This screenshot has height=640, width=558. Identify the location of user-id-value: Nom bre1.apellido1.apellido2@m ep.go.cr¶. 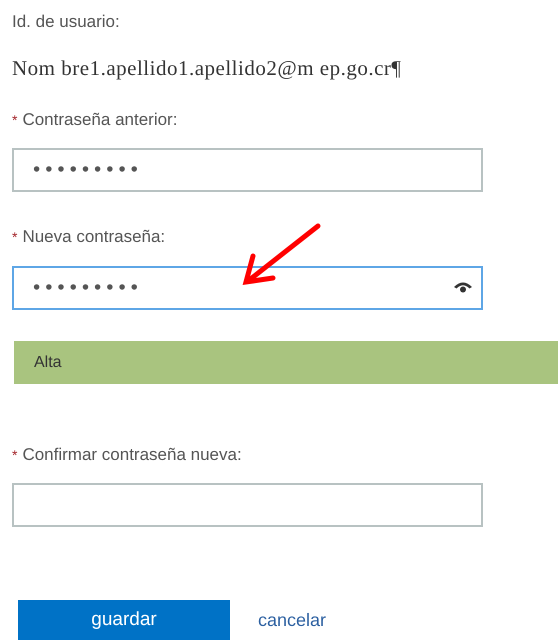
(207, 68).